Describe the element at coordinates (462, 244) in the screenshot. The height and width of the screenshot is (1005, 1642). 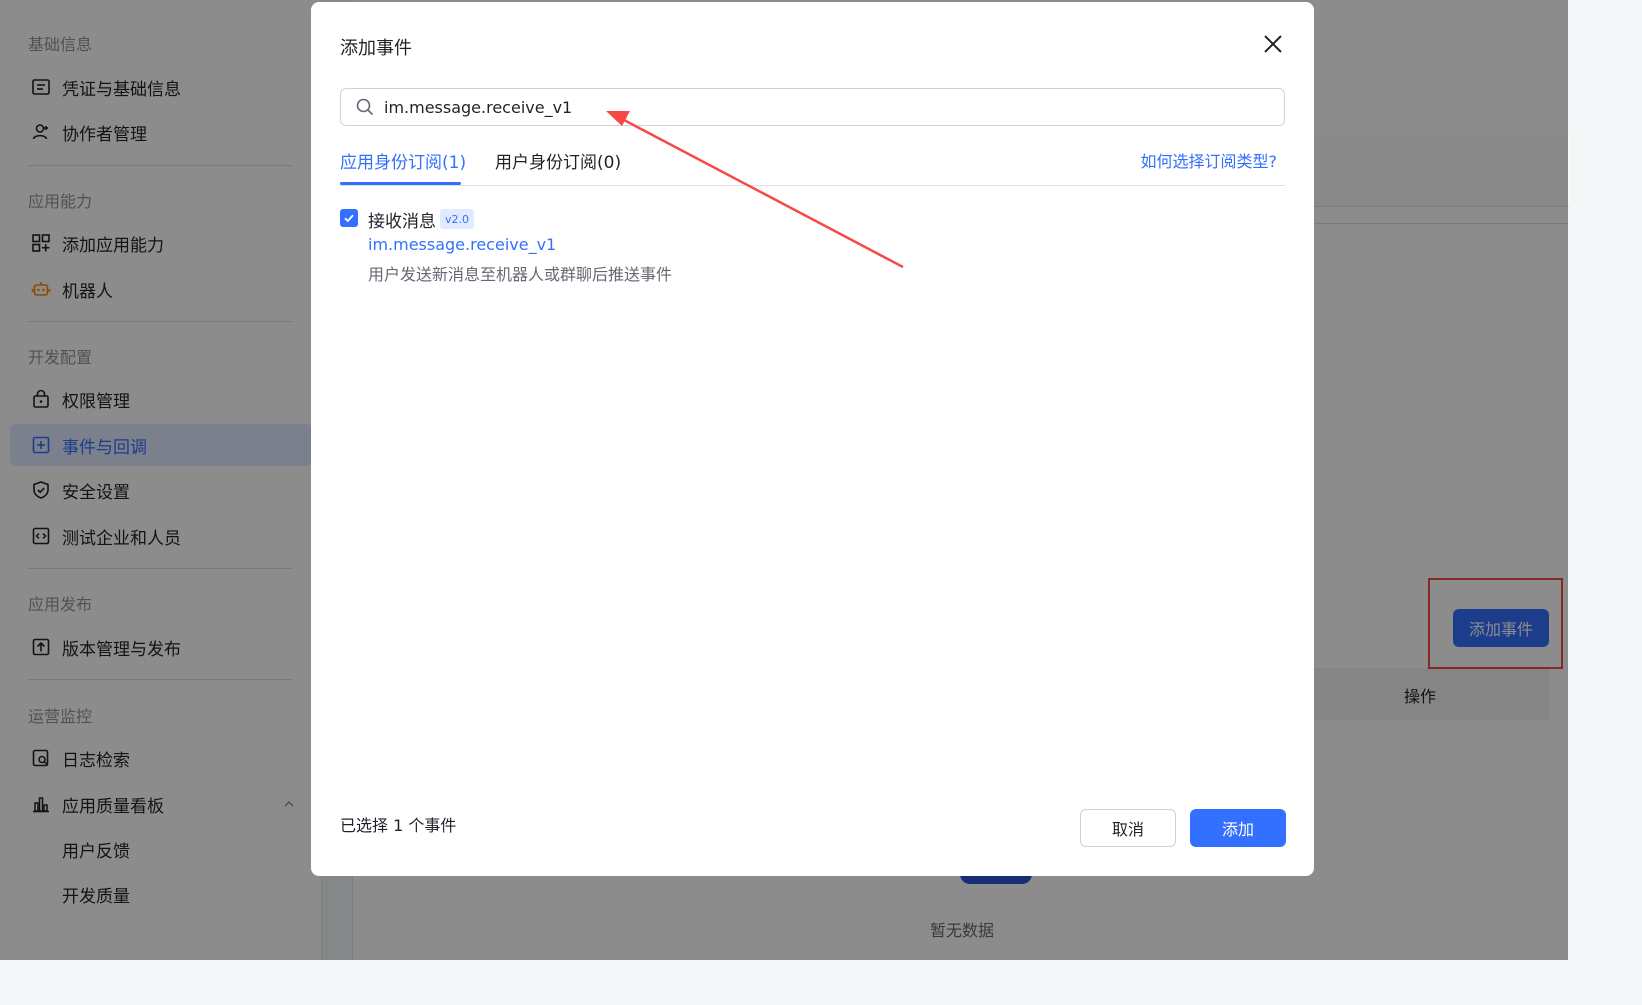
I see `event-key: im.message.receive_v1` at that location.